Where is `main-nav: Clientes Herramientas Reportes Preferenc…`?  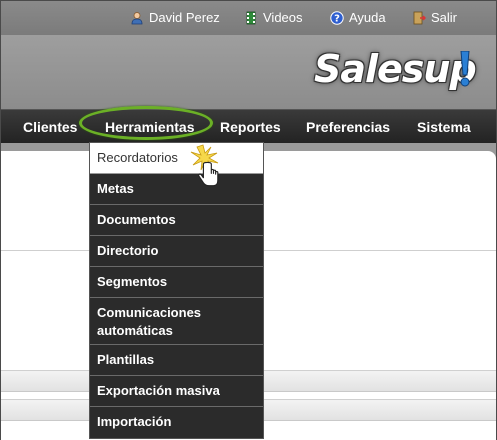 main-nav: Clientes Herramientas Reportes Preferenc… is located at coordinates (248, 126).